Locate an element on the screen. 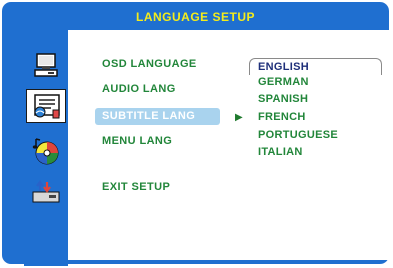 Image resolution: width=393 pixels, height=268 pixels. sidebar is located at coordinates (46, 154).